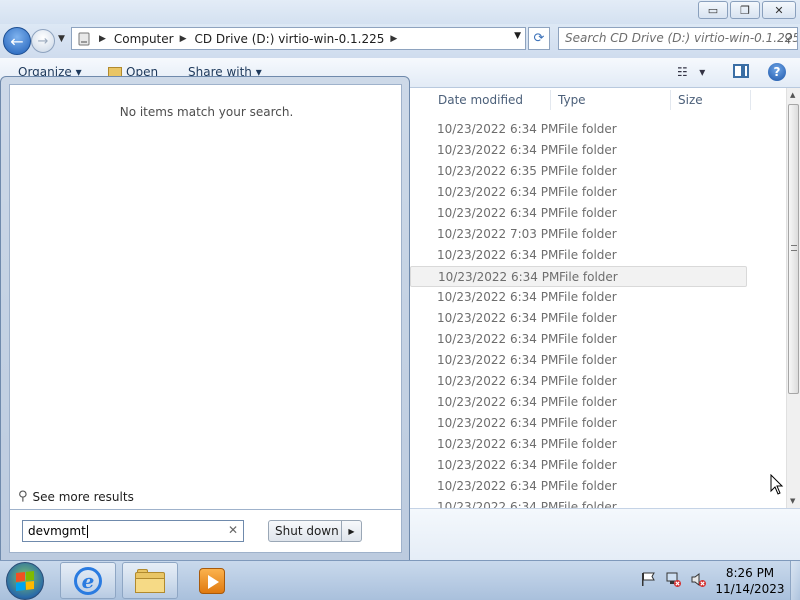 Image resolution: width=800 pixels, height=600 pixels. Describe the element at coordinates (779, 10) in the screenshot. I see `close-button: ✕` at that location.